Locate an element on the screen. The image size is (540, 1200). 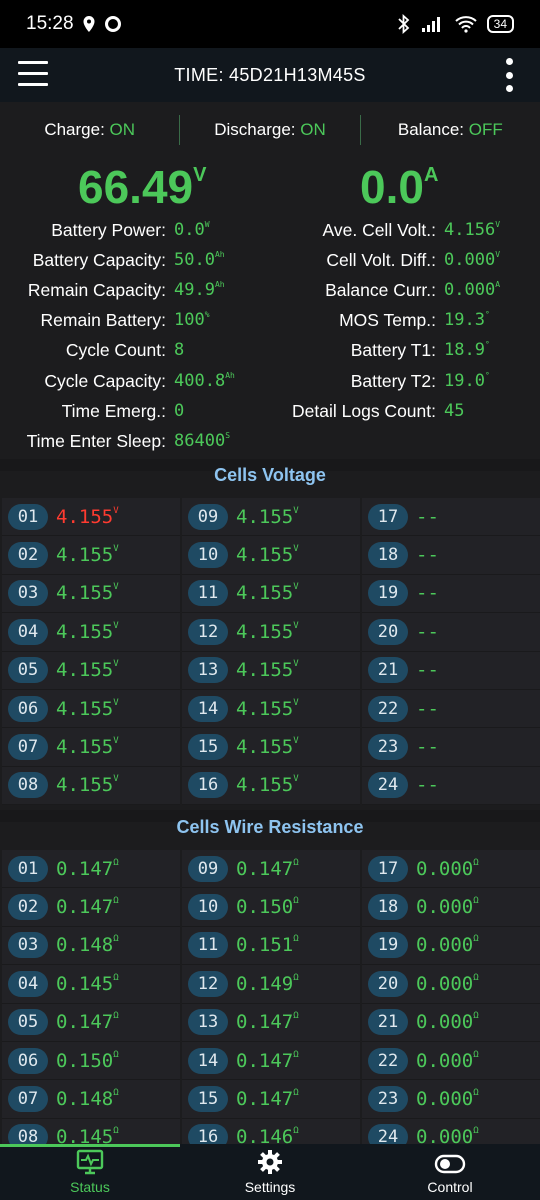
cell-item: 13 0.147Ω is located at coordinates (271, 1022).